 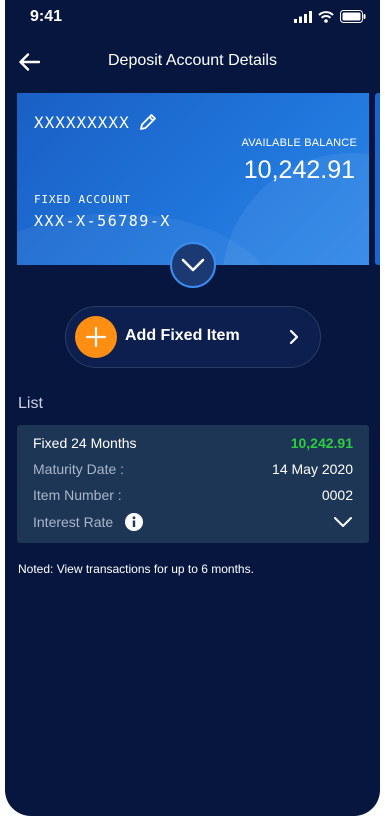 What do you see at coordinates (193, 496) in the screenshot?
I see `item-number-row: Item Number : 0002` at bounding box center [193, 496].